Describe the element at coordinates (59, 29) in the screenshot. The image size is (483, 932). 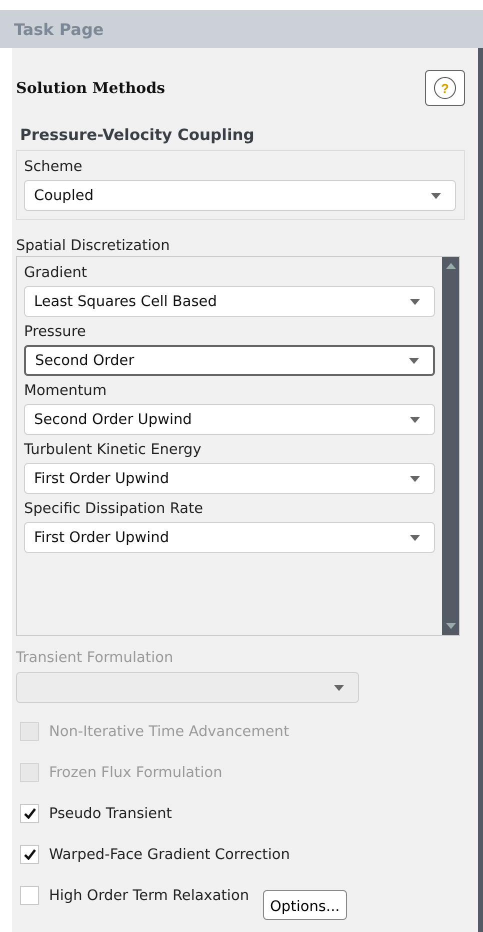
I see `header-title: Task Page` at that location.